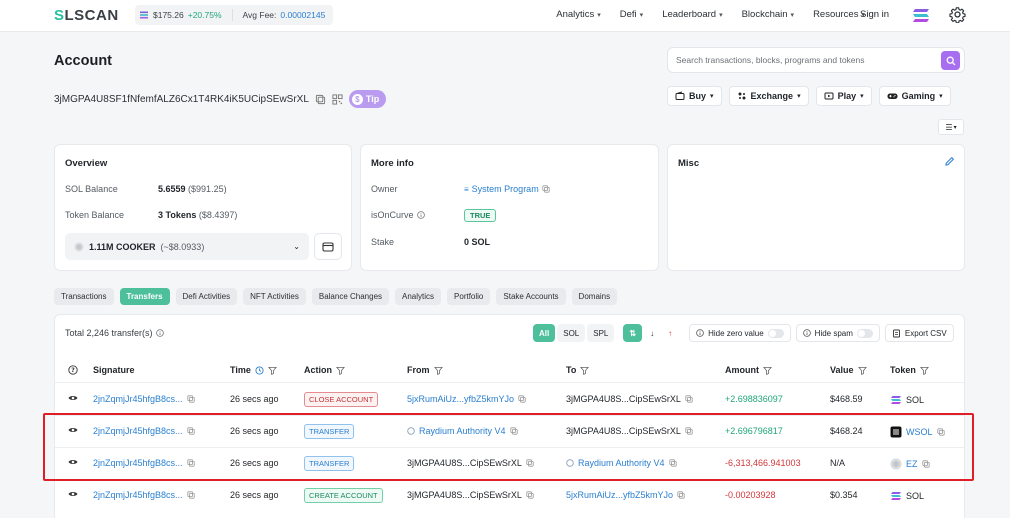 This screenshot has width=1010, height=518. I want to click on arrow-down-icon: ↓, so click(652, 333).